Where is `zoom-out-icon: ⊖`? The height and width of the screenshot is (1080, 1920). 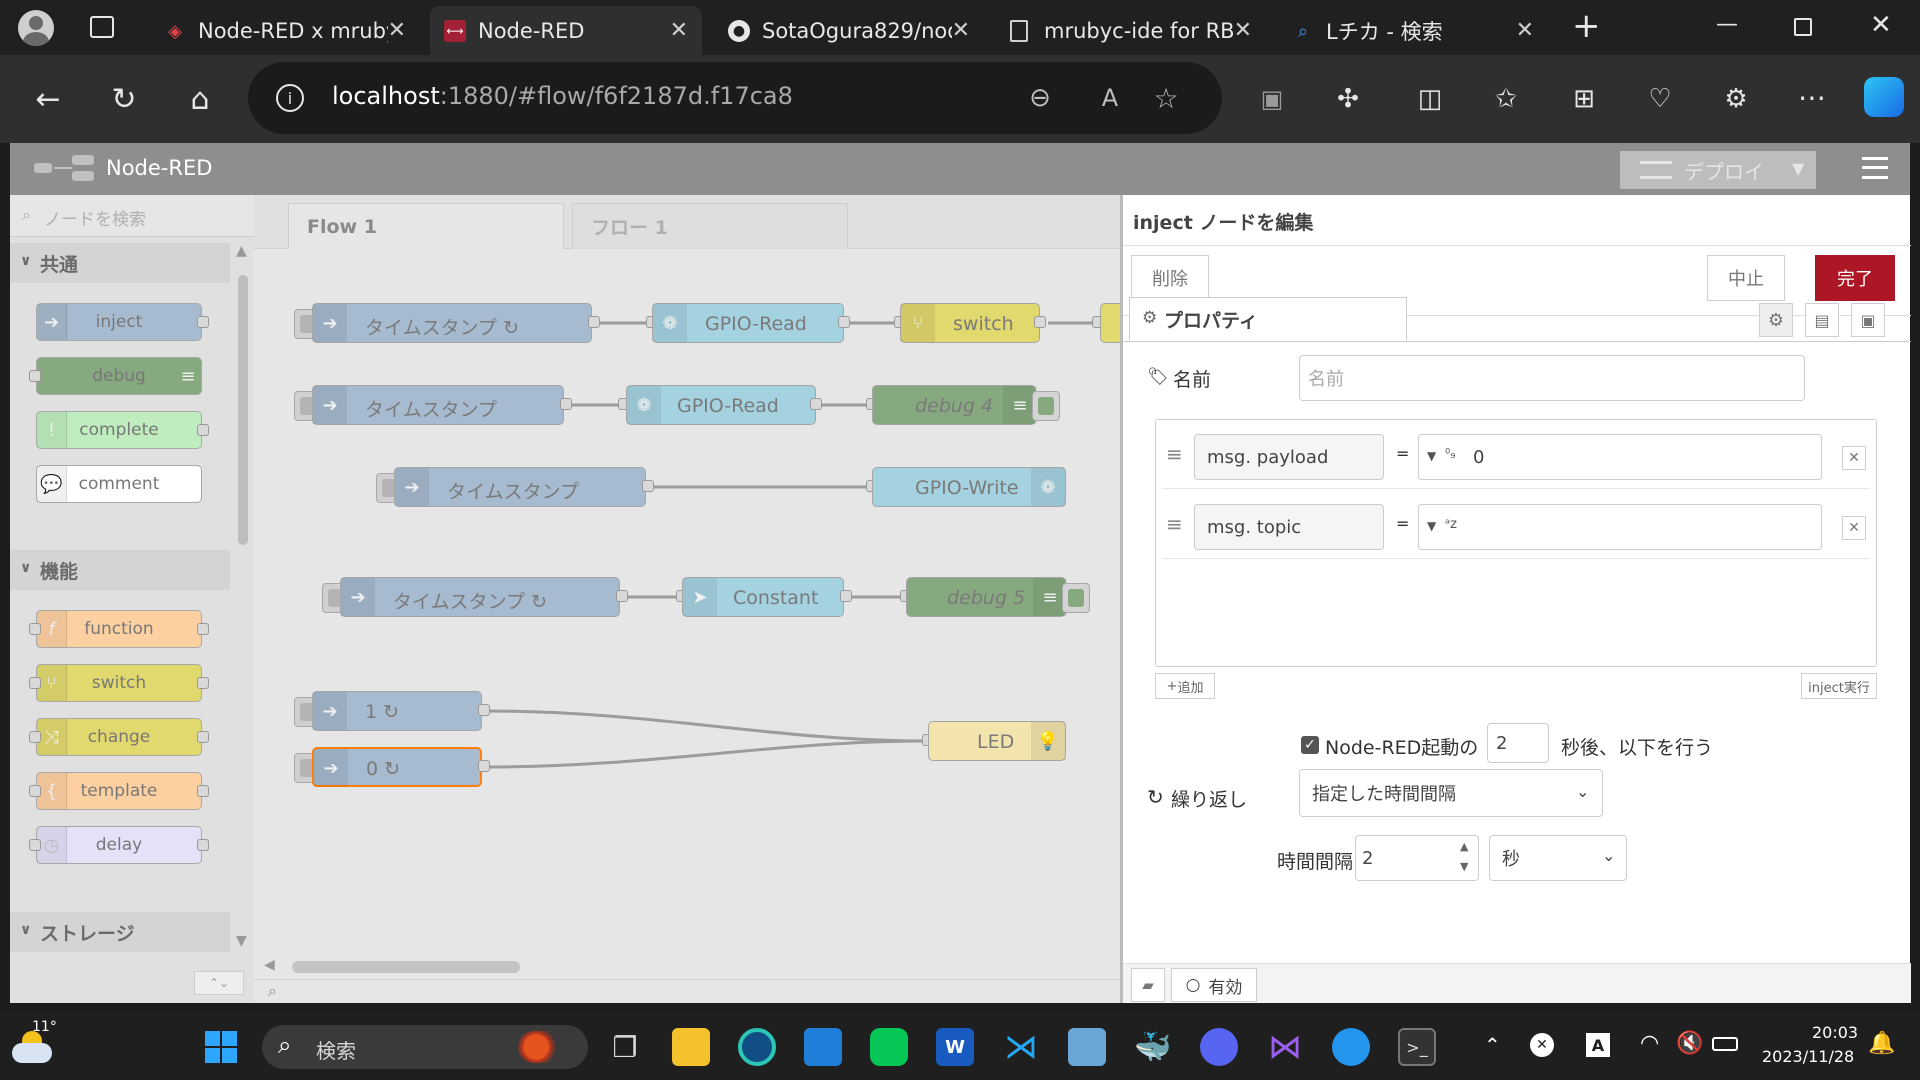
zoom-out-icon: ⊖ is located at coordinates (1040, 98).